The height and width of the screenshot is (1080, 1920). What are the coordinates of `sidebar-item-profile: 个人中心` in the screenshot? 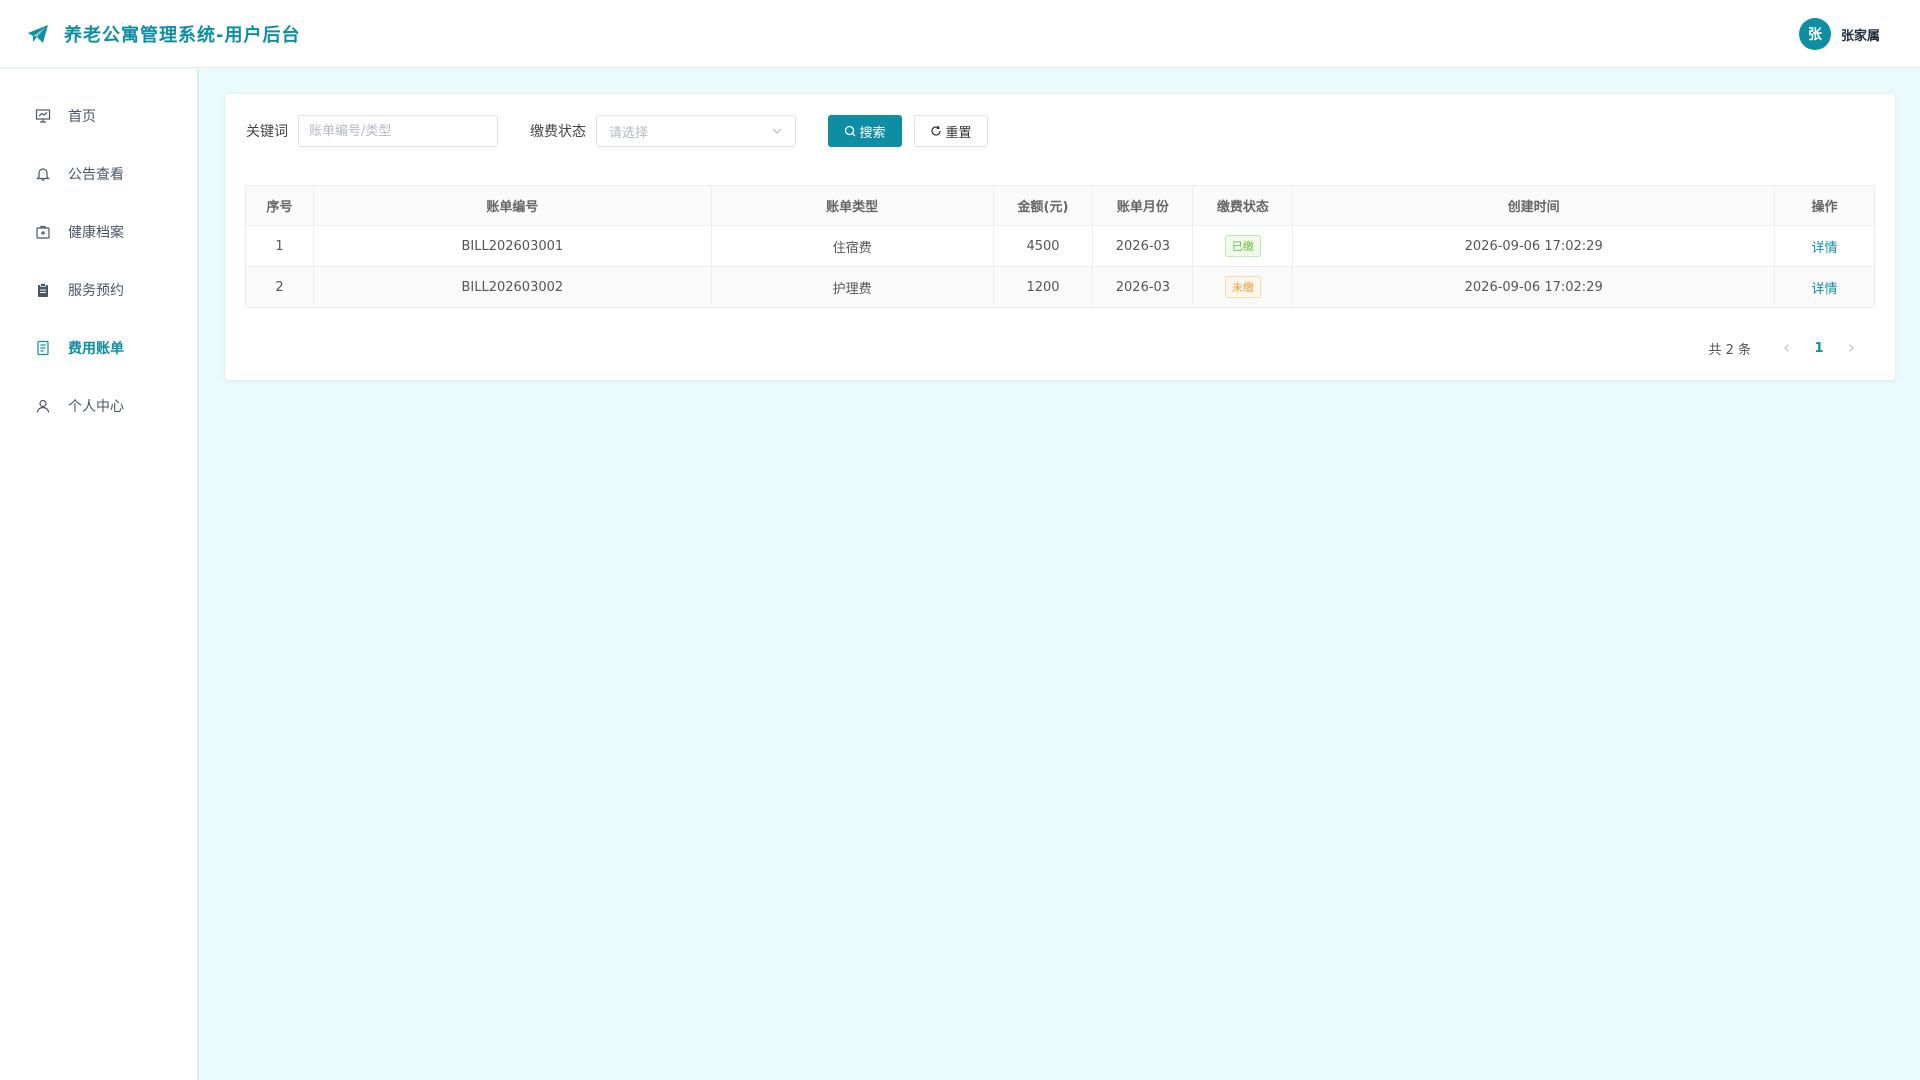 It's located at (98, 406).